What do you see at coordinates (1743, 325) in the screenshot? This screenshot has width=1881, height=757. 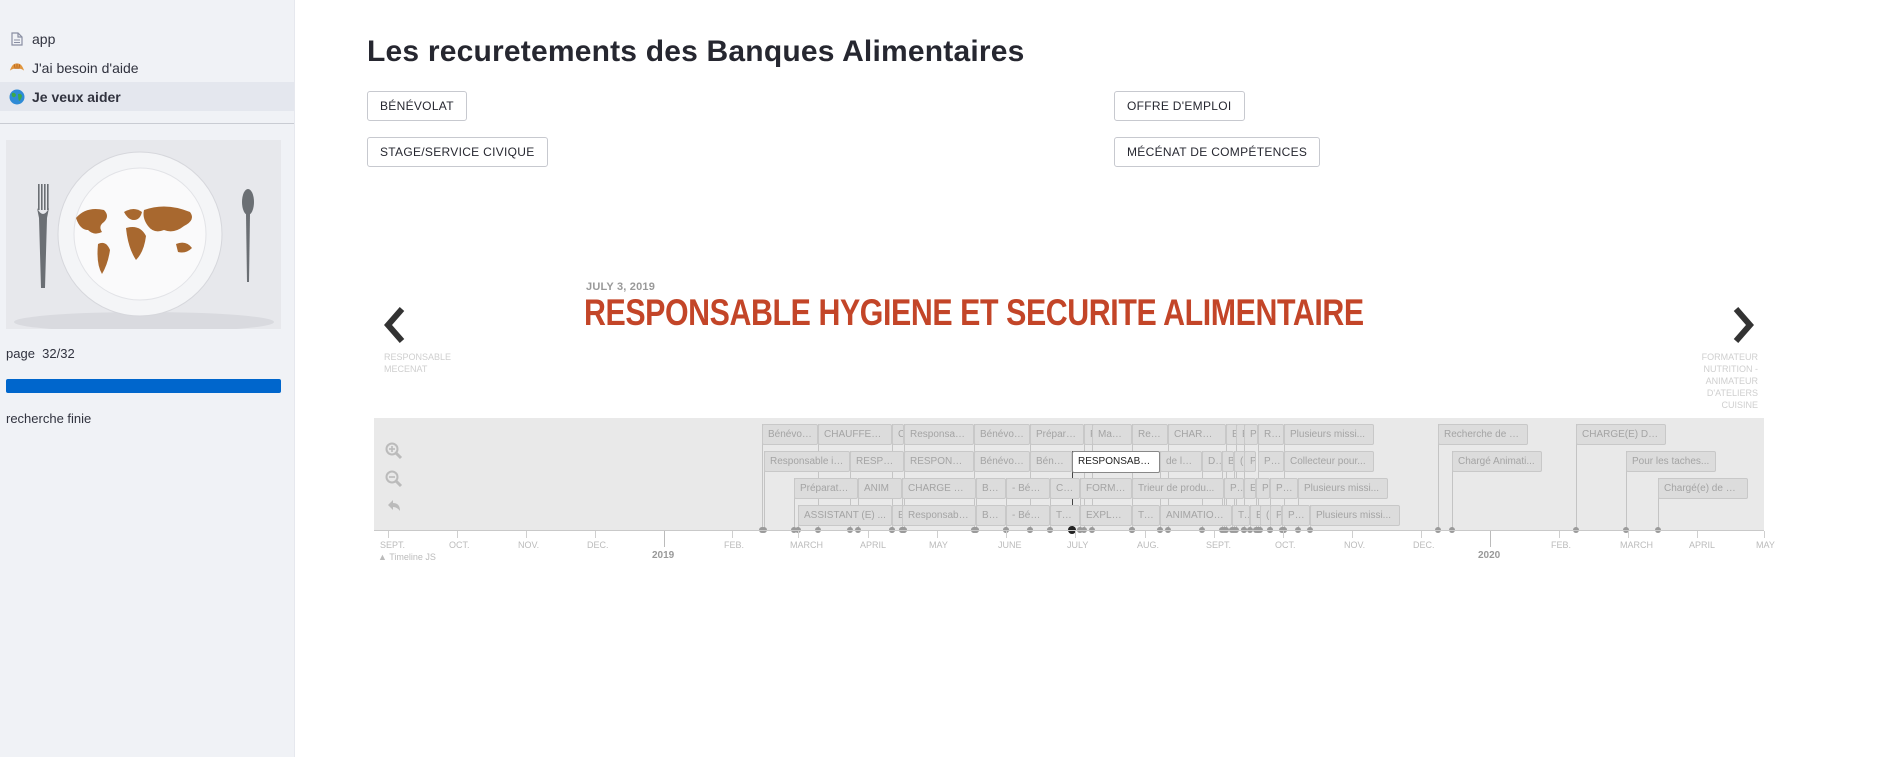 I see `chevron-right-icon` at bounding box center [1743, 325].